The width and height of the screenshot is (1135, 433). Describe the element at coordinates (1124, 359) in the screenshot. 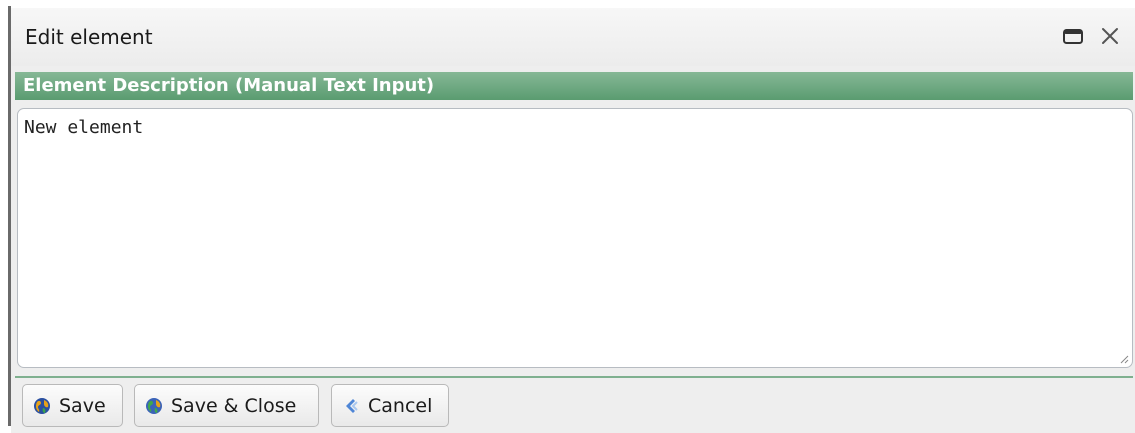

I see `resize-grip-icon` at that location.